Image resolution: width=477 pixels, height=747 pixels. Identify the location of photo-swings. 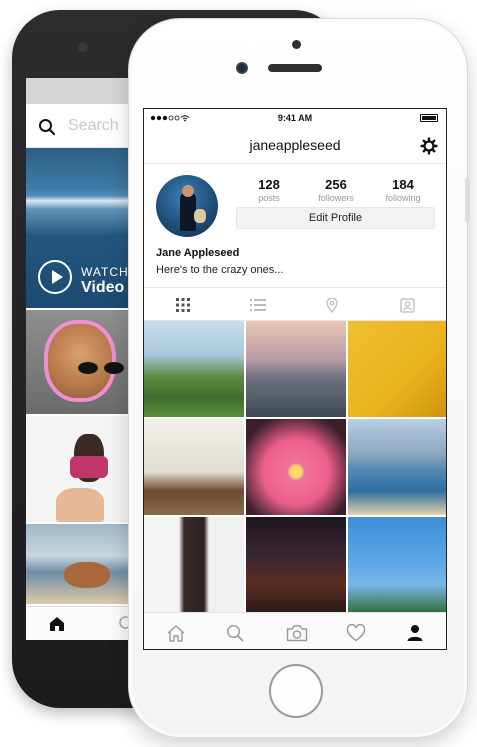
(397, 565).